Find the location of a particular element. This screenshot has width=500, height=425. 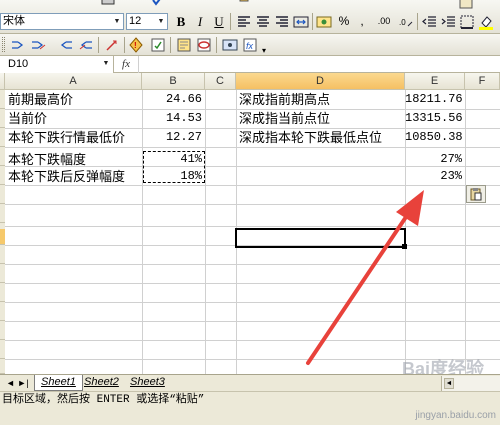

remove-precedents-icon is located at coordinates (38, 45).